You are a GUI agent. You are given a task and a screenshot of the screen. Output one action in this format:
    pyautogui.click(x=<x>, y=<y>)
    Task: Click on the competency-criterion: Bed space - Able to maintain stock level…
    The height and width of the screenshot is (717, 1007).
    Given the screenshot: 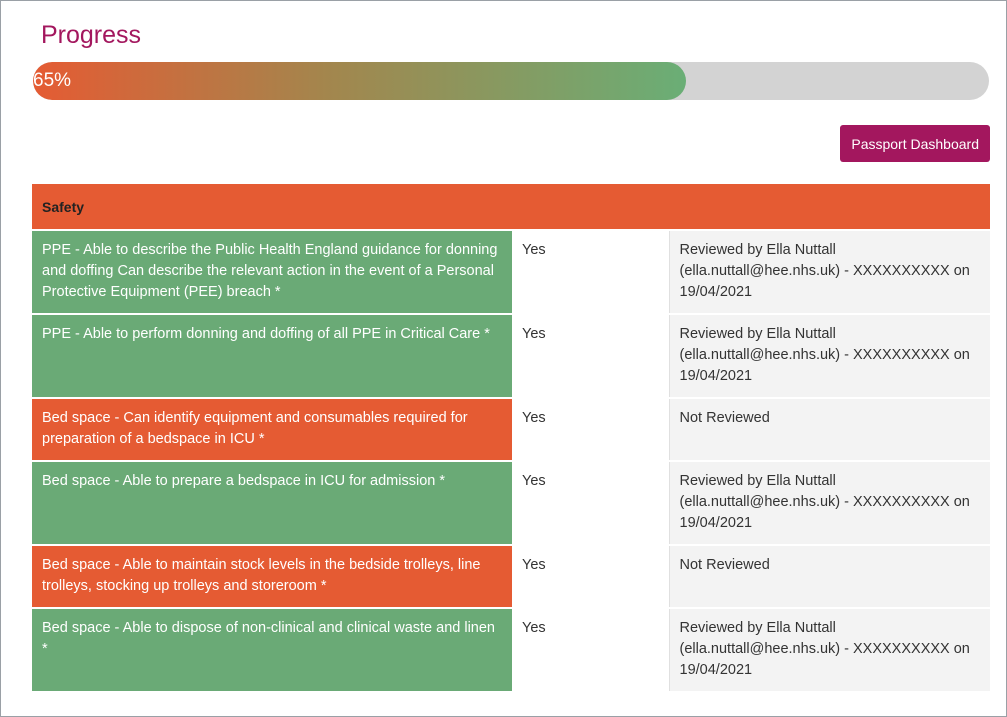 What is the action you would take?
    pyautogui.click(x=272, y=576)
    